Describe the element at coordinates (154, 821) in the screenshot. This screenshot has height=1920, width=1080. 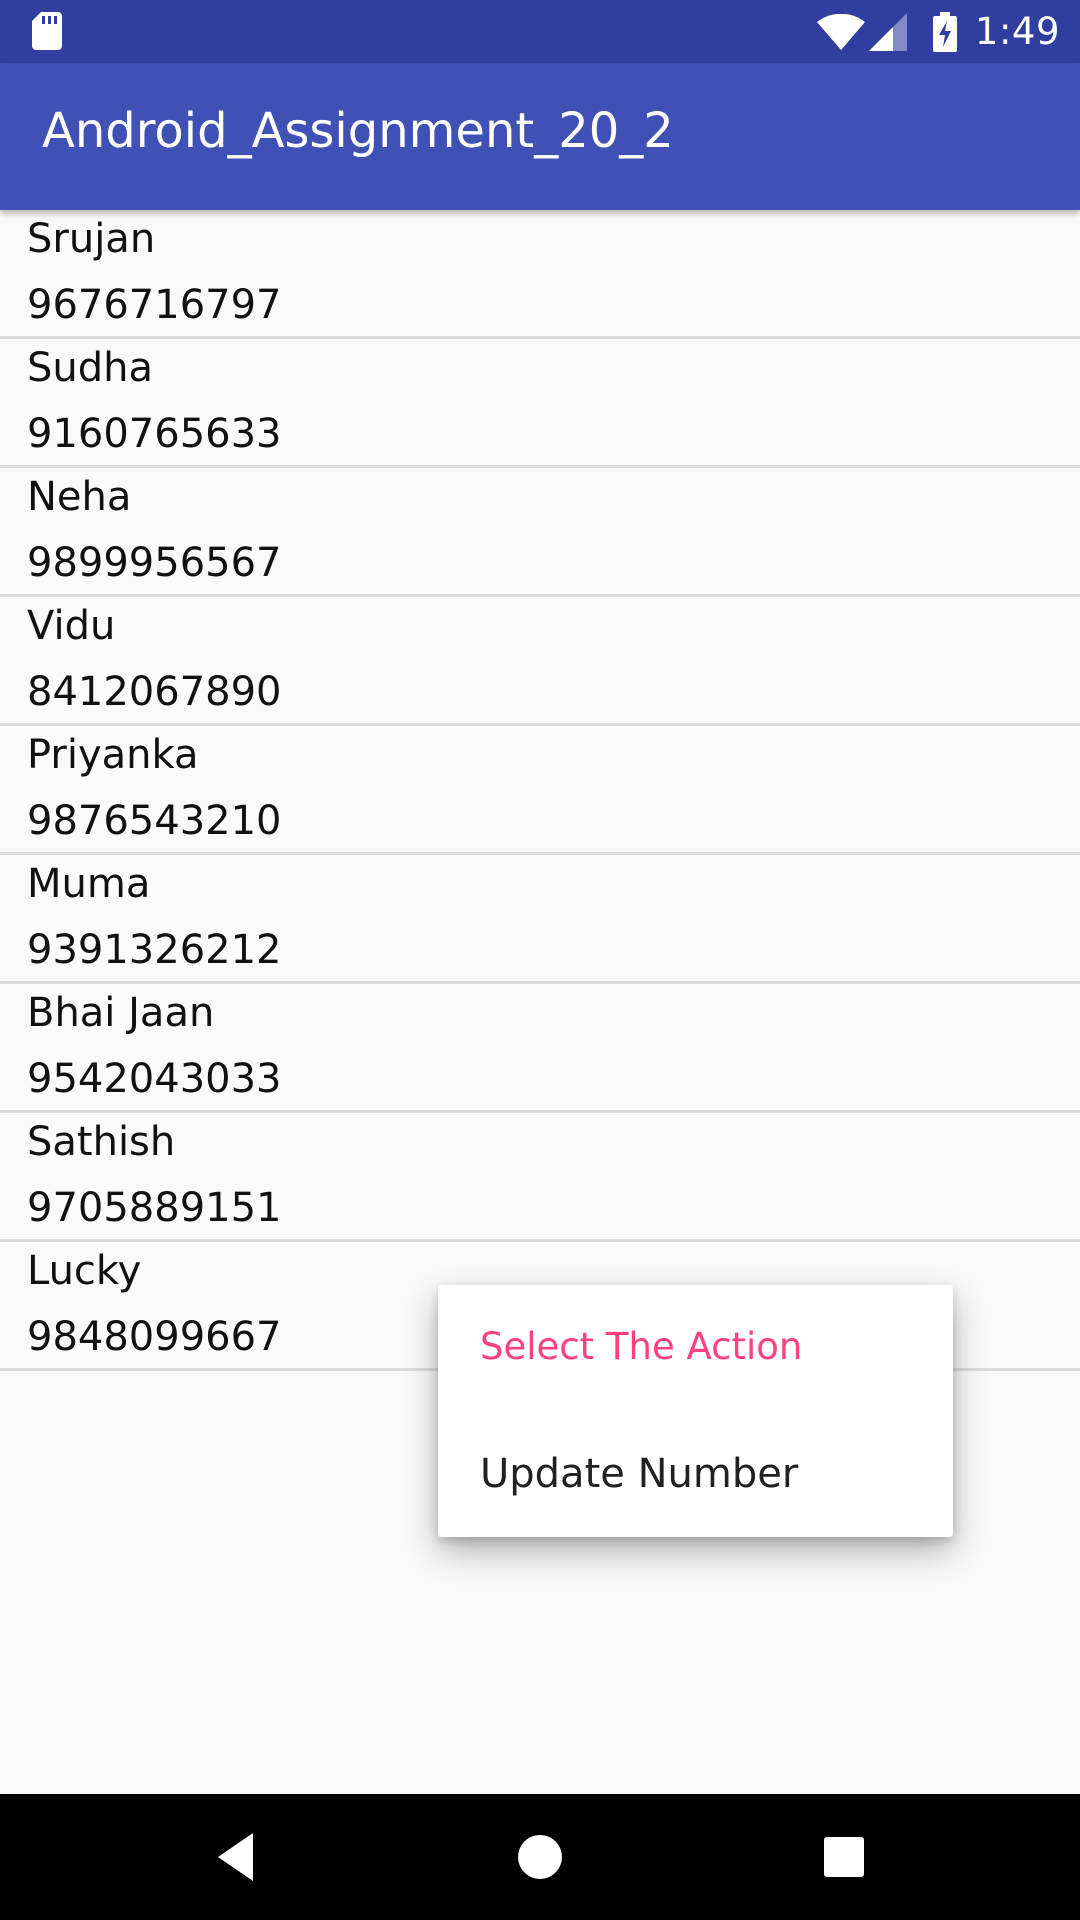
I see `contact-number: 9876543210` at that location.